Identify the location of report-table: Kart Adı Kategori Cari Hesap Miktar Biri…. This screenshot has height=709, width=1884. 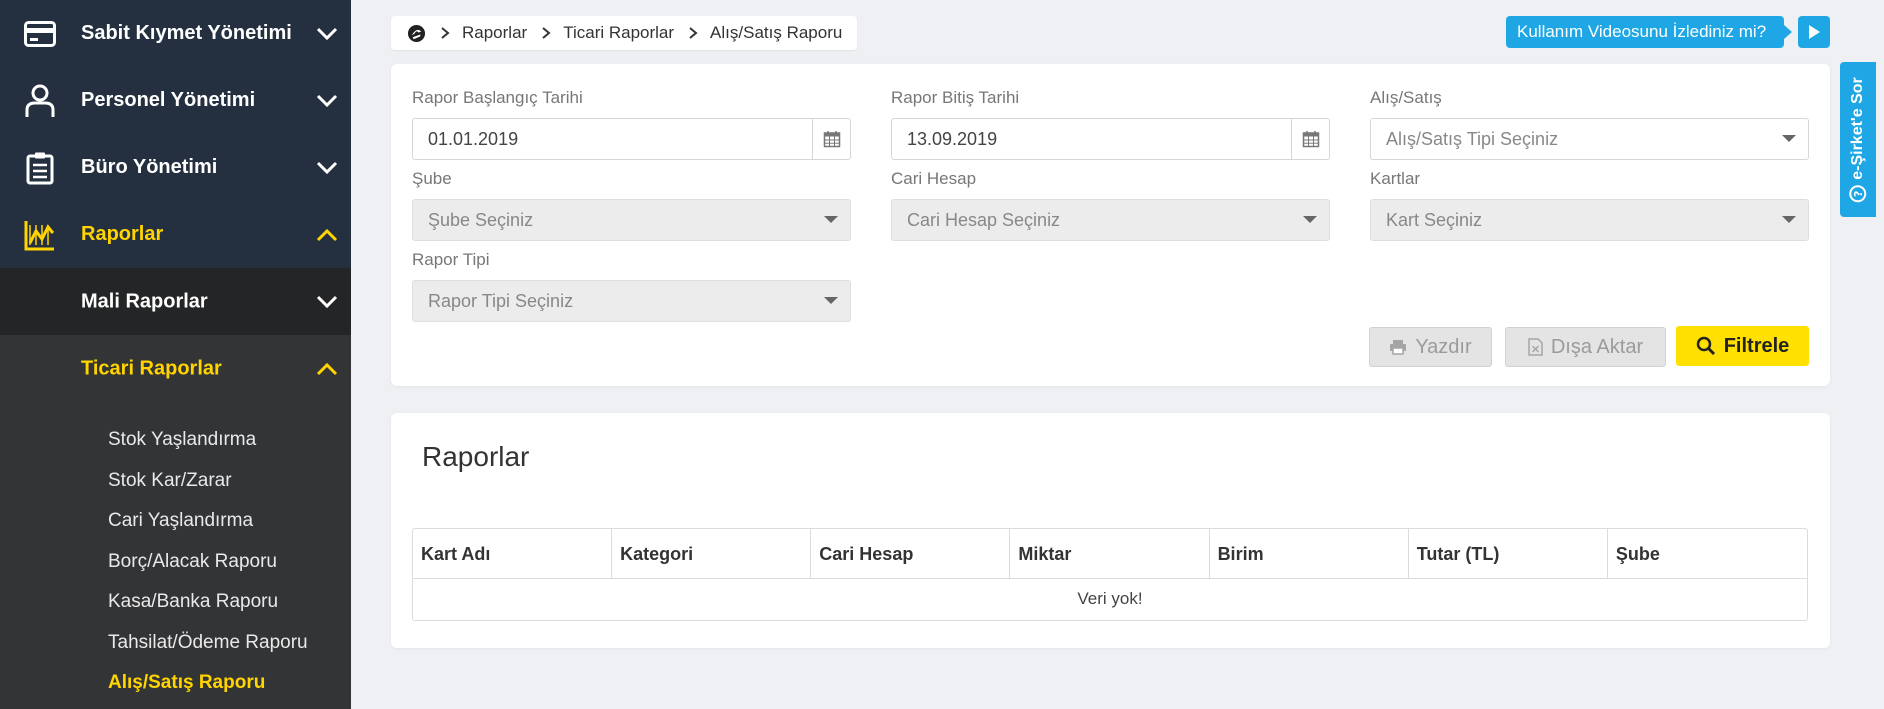
(1110, 574).